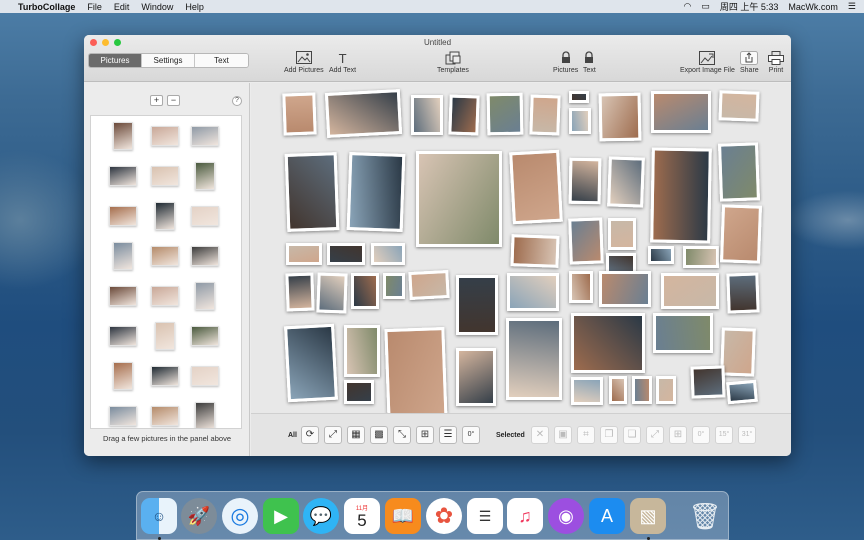 This screenshot has height=540, width=864. I want to click on app-menu: TurboCollage, so click(46, 7).